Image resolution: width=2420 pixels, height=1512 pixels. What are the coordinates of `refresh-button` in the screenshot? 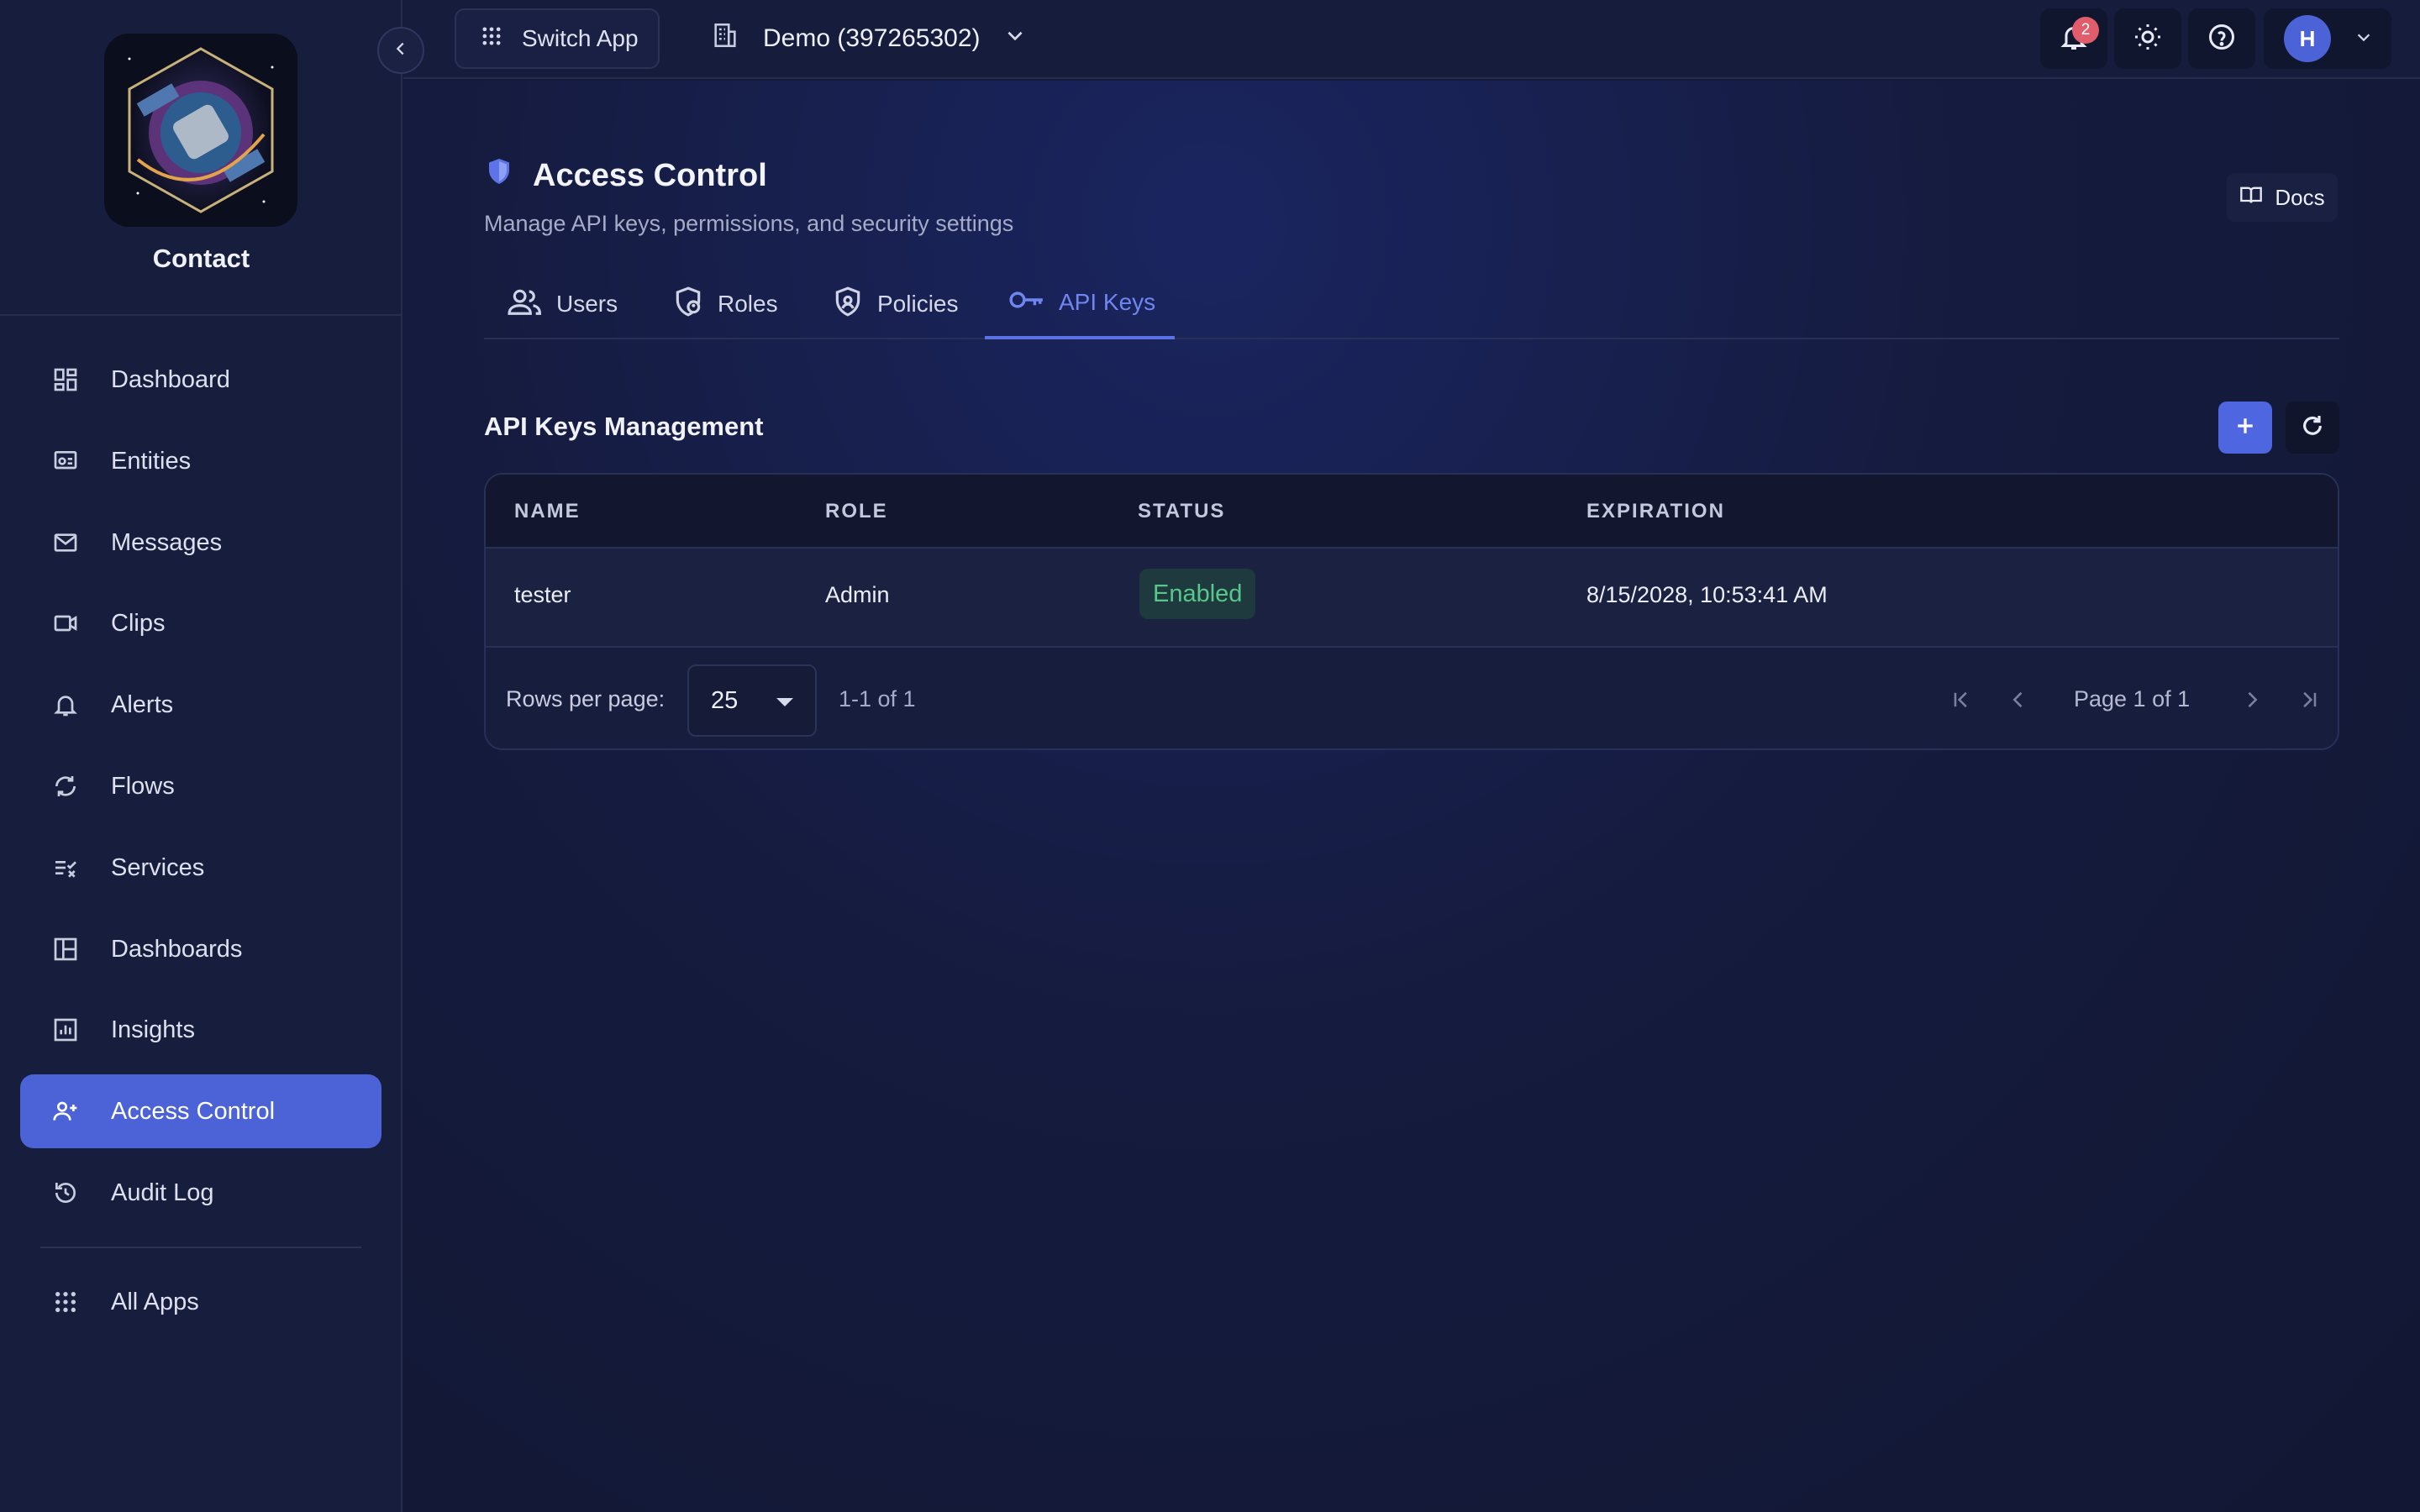 It's located at (2312, 428).